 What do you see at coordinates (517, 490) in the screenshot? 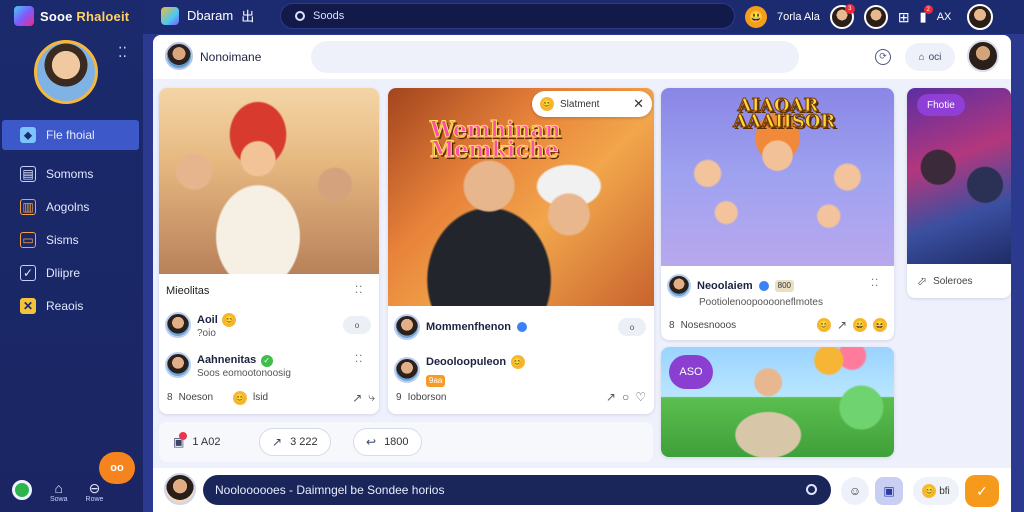
I see `composer-input: Nooloooooes - Daimngel be Sondee horios` at bounding box center [517, 490].